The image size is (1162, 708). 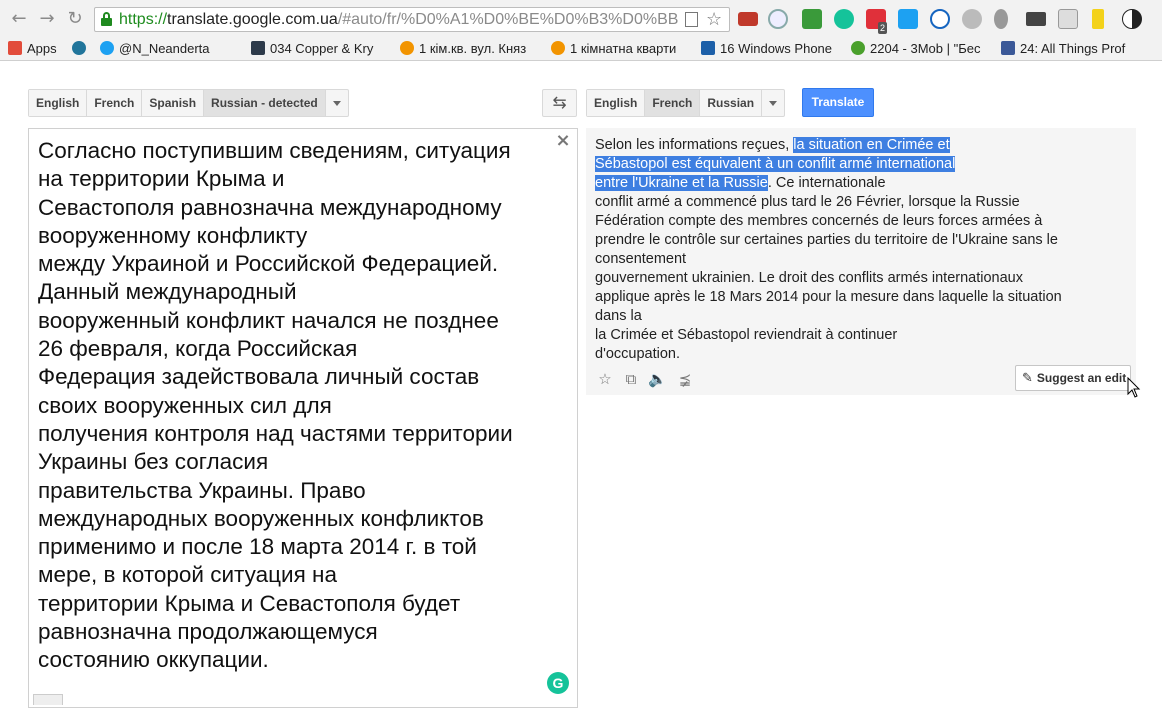 I want to click on suggest-edit-label: Suggest an edit, so click(x=1081, y=378).